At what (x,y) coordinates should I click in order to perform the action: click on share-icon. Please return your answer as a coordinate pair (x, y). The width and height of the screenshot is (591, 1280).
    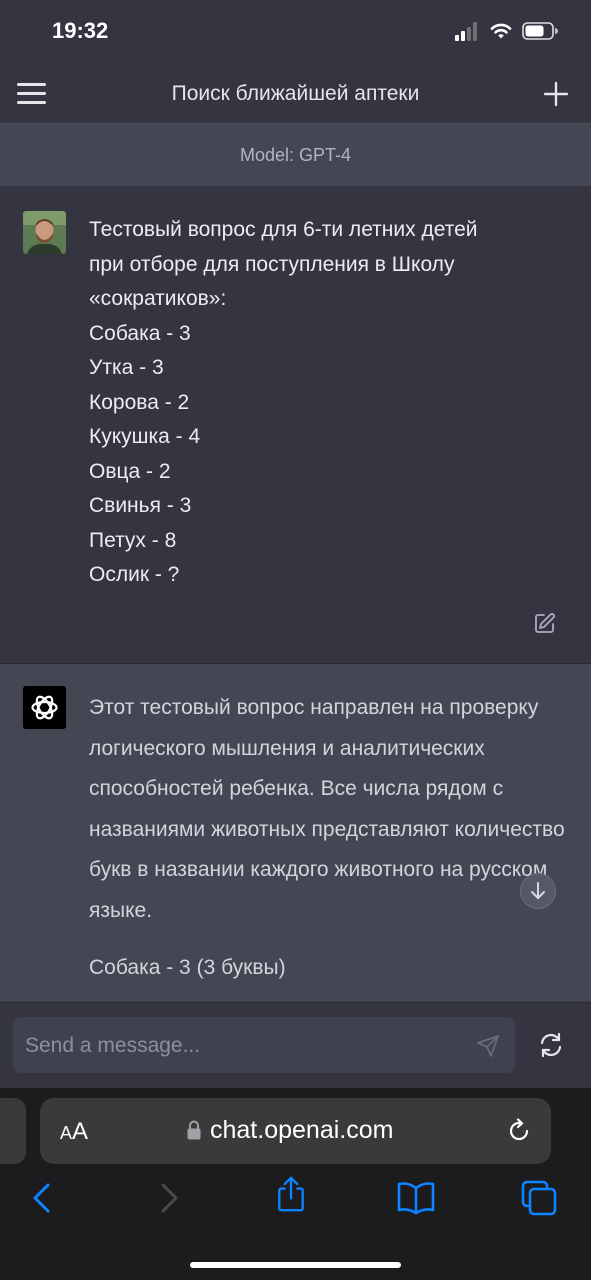
    Looking at the image, I should click on (291, 1194).